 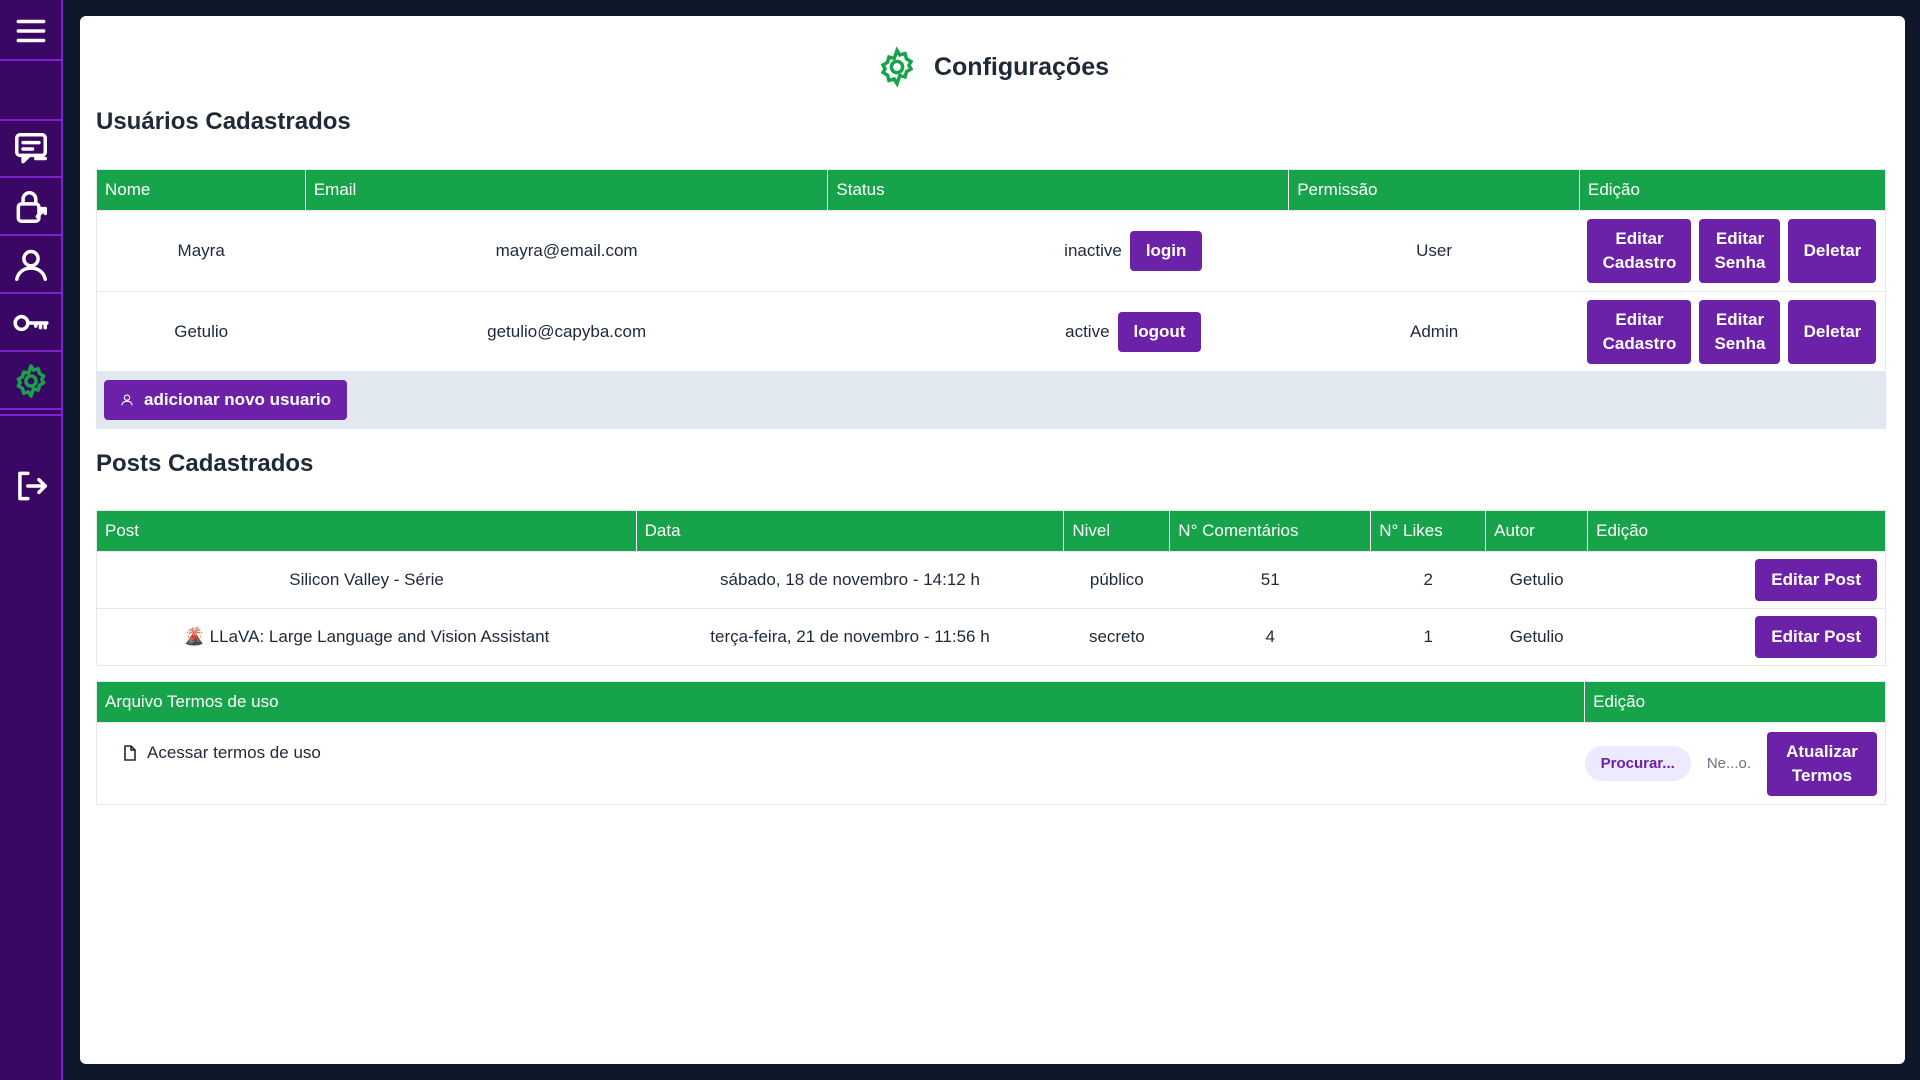 What do you see at coordinates (841, 743) in the screenshot?
I see `terms-link: Acessar termos de uso` at bounding box center [841, 743].